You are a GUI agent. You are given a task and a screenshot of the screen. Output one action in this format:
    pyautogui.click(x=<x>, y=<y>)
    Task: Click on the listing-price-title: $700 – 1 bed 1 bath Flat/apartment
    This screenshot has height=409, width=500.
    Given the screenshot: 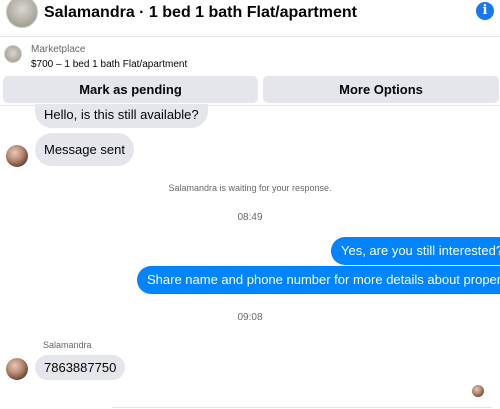 What is the action you would take?
    pyautogui.click(x=109, y=64)
    